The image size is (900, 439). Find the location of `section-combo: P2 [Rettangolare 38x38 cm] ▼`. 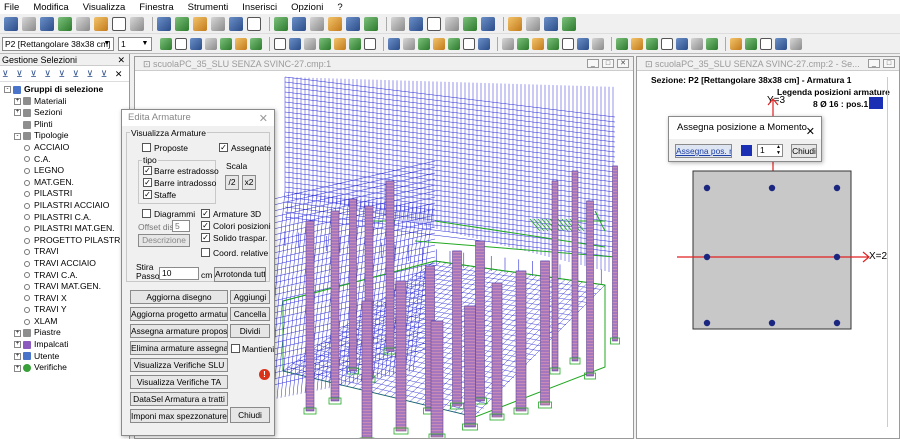

section-combo: P2 [Rettangolare 38x38 cm] ▼ is located at coordinates (58, 43).